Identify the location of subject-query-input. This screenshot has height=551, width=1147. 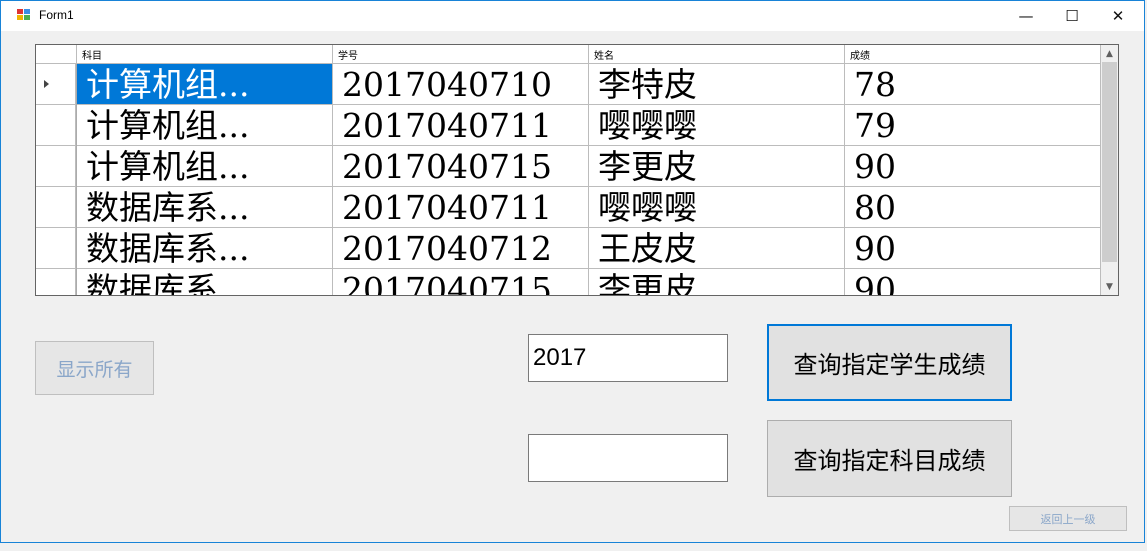
(628, 458).